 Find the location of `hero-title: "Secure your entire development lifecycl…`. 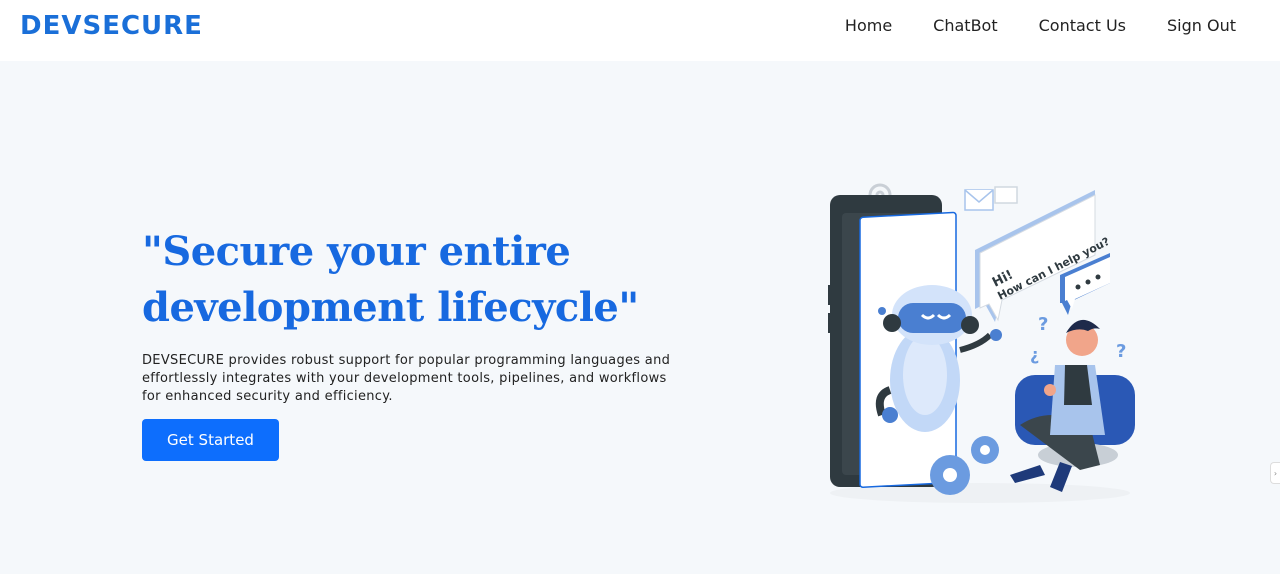

hero-title: "Secure your entire development lifecycl… is located at coordinates (422, 280).